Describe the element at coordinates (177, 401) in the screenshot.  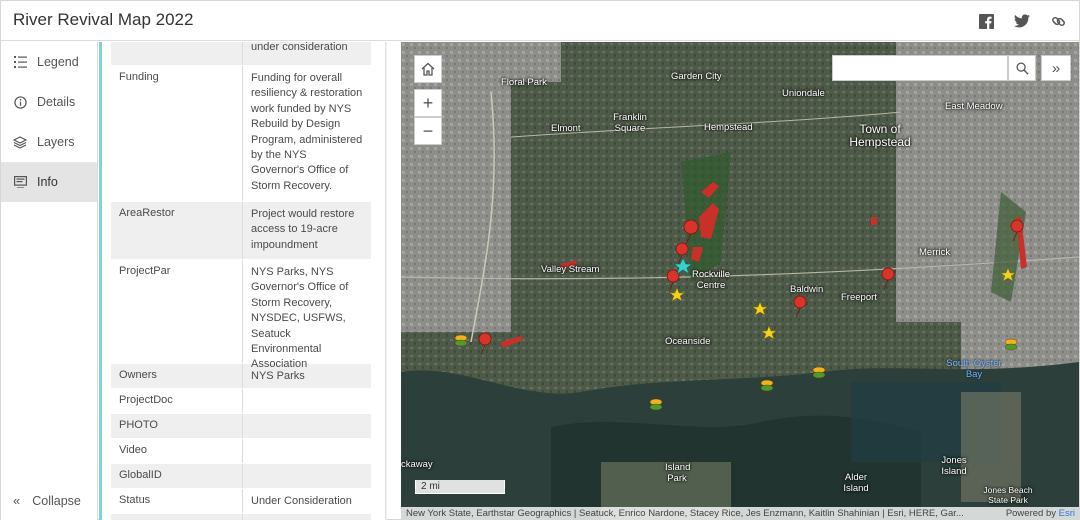
I see `field-name: ProjectDoc` at that location.